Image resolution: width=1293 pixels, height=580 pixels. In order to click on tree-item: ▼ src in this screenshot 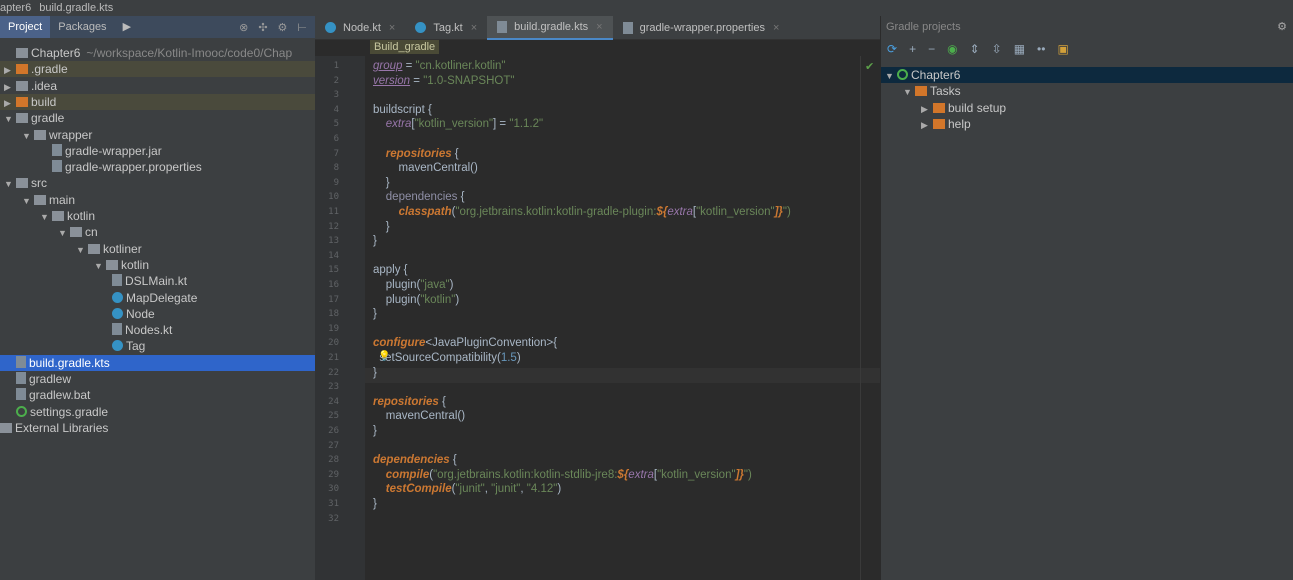, I will do `click(157, 183)`.